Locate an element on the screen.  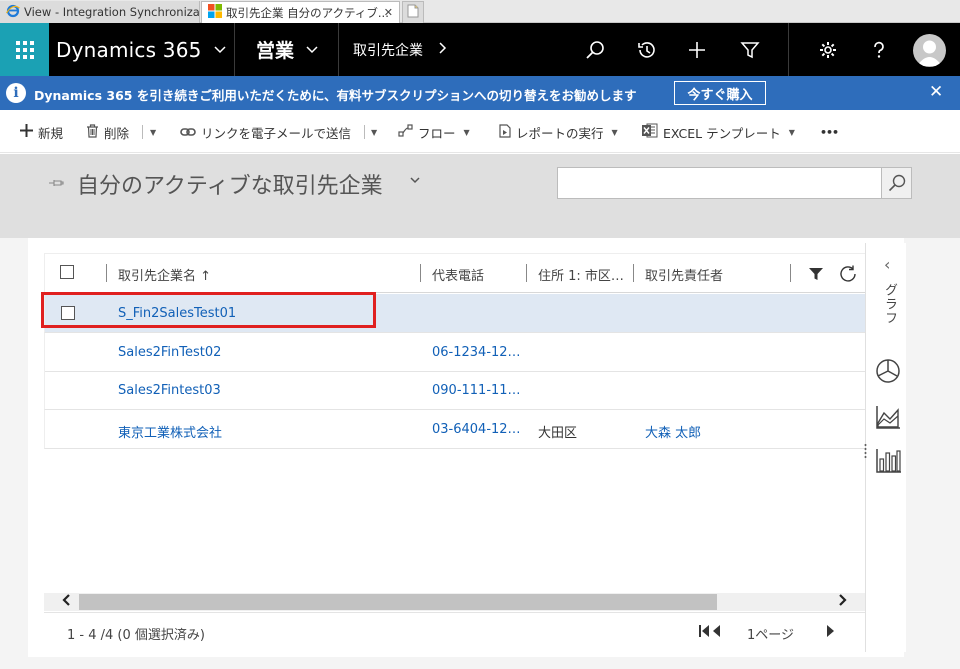
advanced-find-button is located at coordinates (750, 50).